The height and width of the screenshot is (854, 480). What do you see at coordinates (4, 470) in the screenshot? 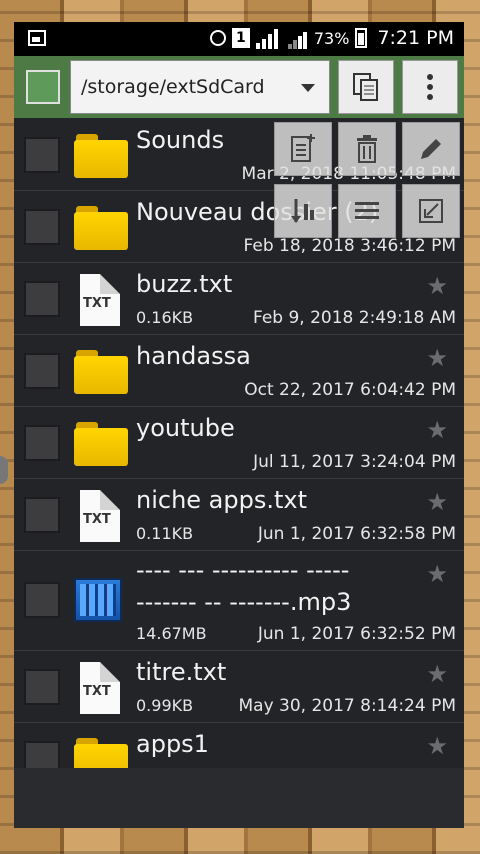
I see `drawer-handle` at bounding box center [4, 470].